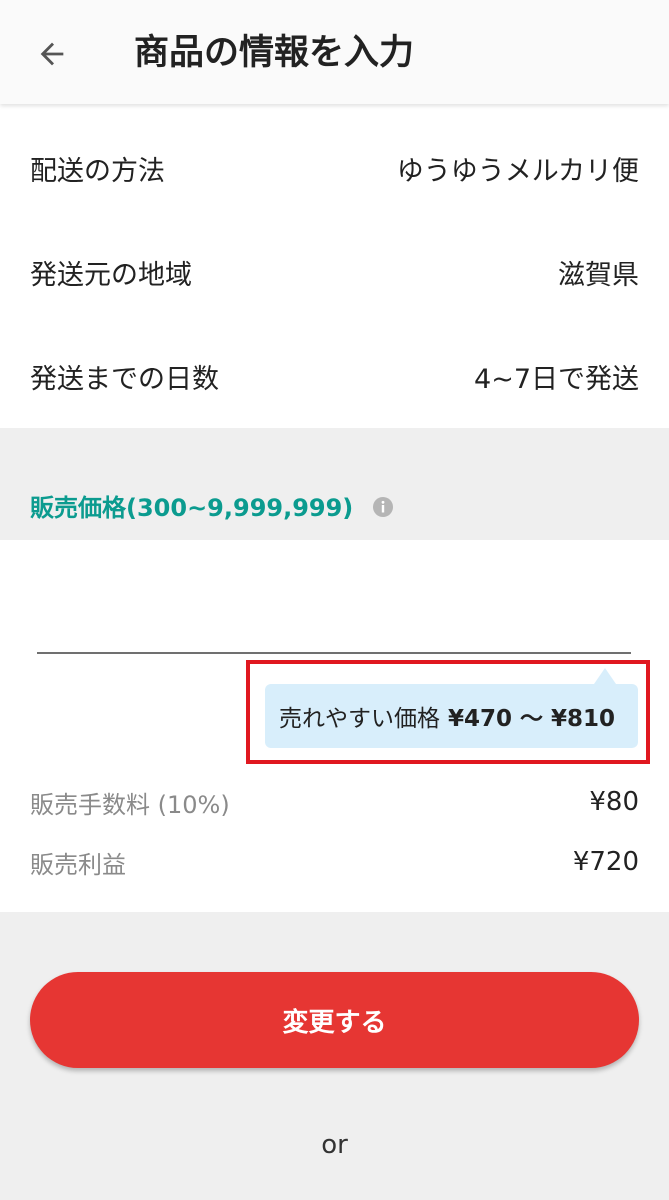 The height and width of the screenshot is (1200, 669). I want to click on tooltip-arrow, so click(605, 676).